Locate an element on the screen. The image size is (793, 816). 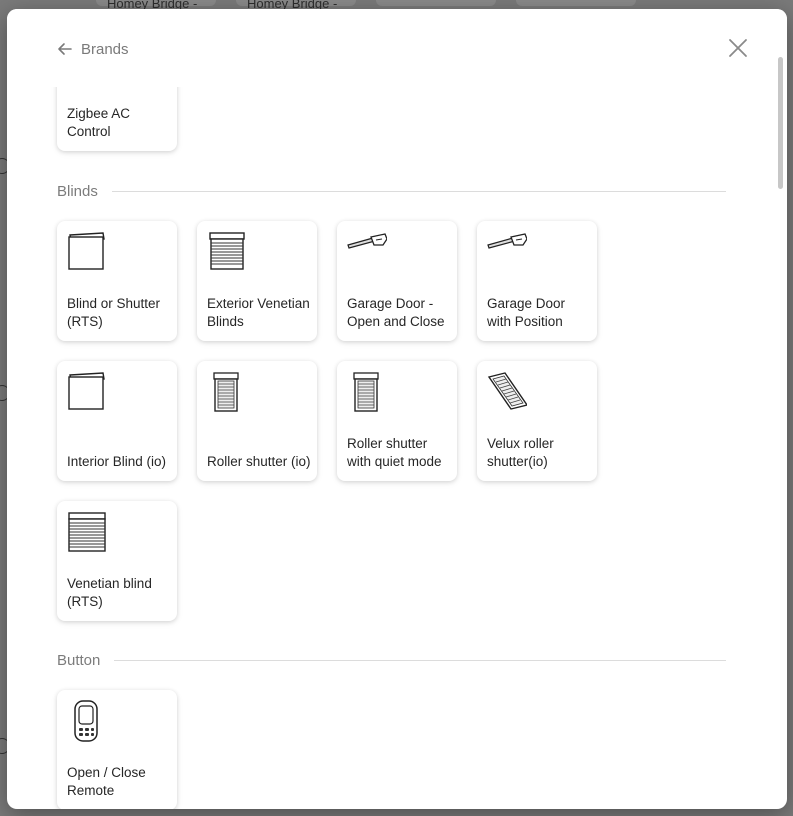
remote-icon is located at coordinates (86, 721).